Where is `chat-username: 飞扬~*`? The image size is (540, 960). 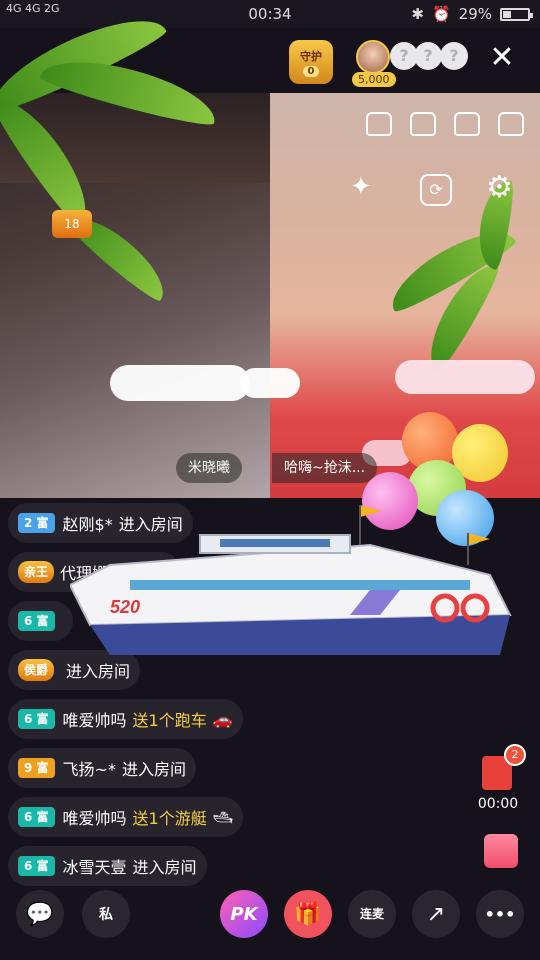
chat-username: 飞扬~* is located at coordinates (89, 768).